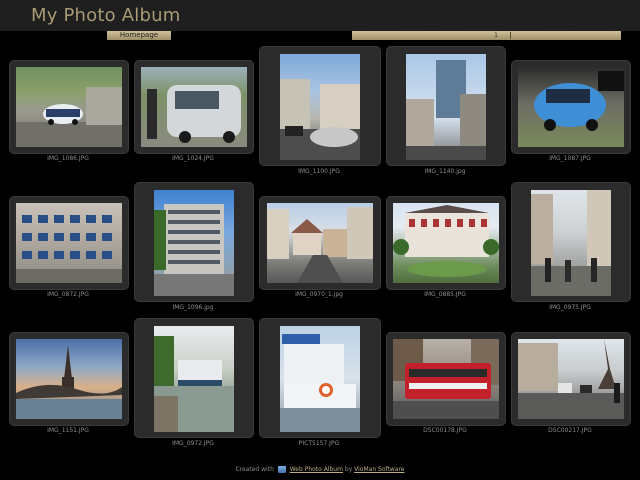 The height and width of the screenshot is (480, 640). Describe the element at coordinates (445, 171) in the screenshot. I see `photo-caption: IMG_1140.jpg` at that location.